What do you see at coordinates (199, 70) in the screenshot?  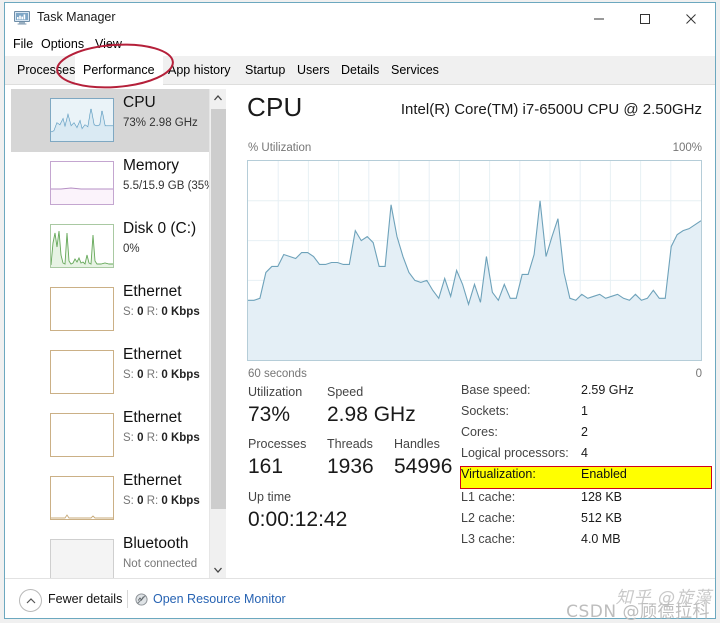 I see `tab-app-history: App history` at bounding box center [199, 70].